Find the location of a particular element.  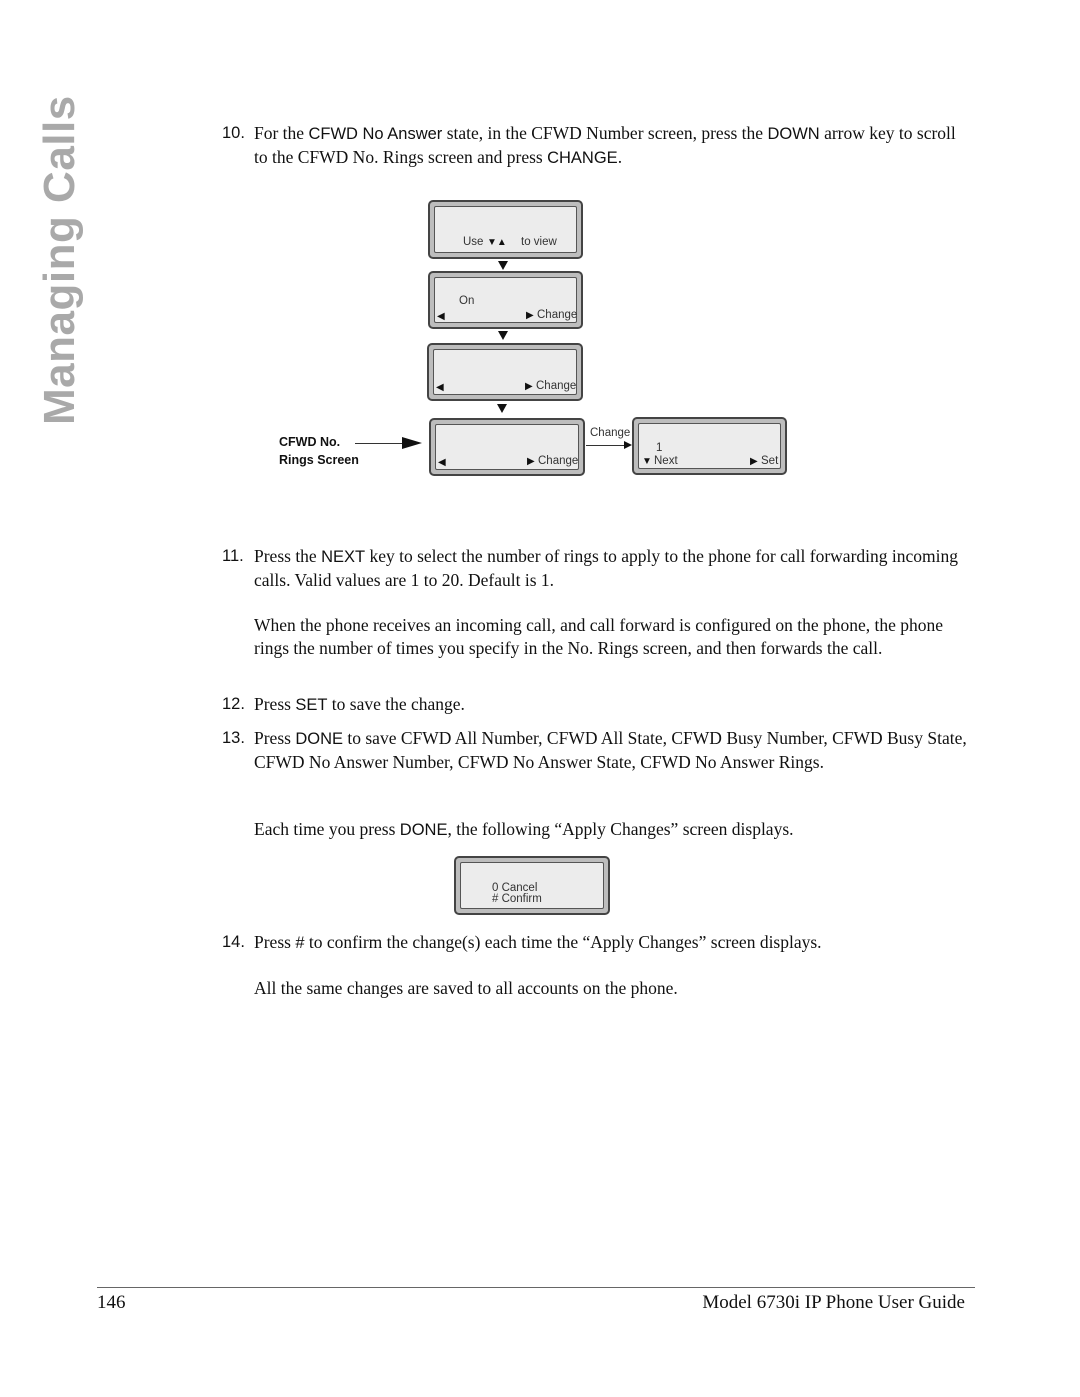

transition-arrow-icon is located at coordinates (628, 445).